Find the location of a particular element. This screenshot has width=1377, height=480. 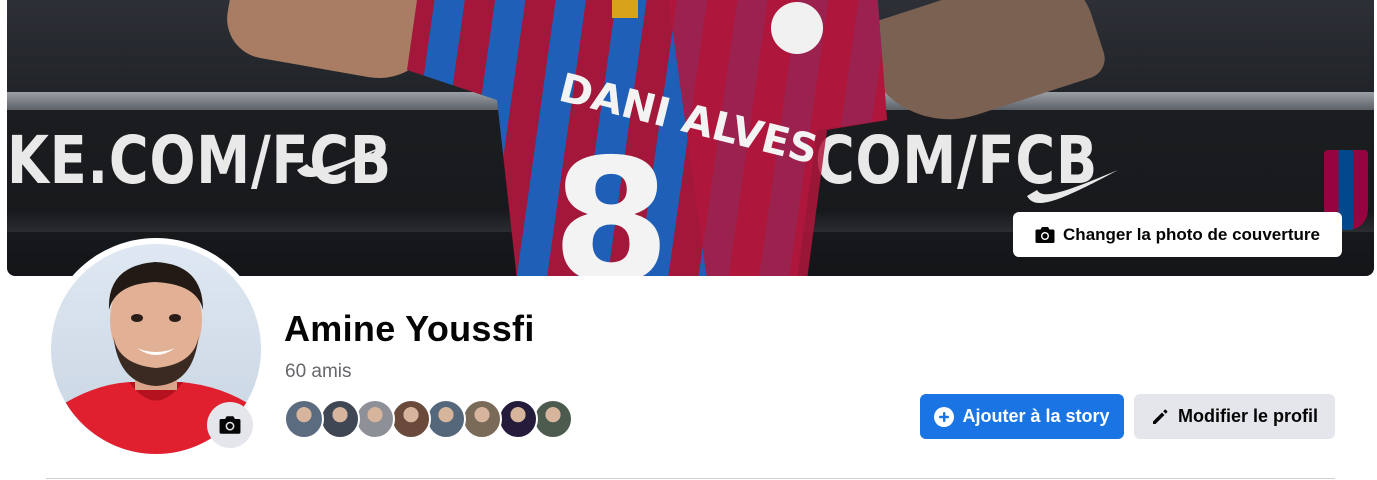

update-avatar-button is located at coordinates (230, 425).